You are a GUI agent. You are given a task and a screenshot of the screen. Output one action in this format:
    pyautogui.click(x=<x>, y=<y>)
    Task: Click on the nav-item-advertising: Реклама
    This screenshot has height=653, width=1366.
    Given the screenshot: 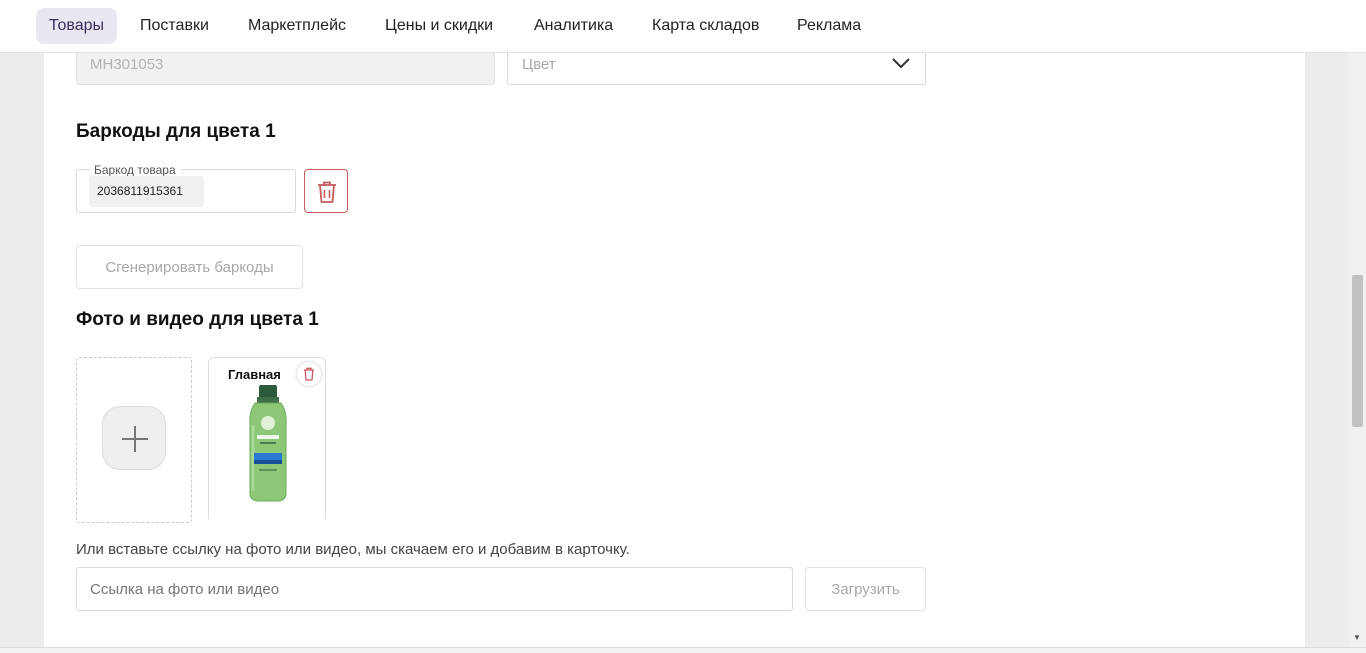 What is the action you would take?
    pyautogui.click(x=829, y=26)
    